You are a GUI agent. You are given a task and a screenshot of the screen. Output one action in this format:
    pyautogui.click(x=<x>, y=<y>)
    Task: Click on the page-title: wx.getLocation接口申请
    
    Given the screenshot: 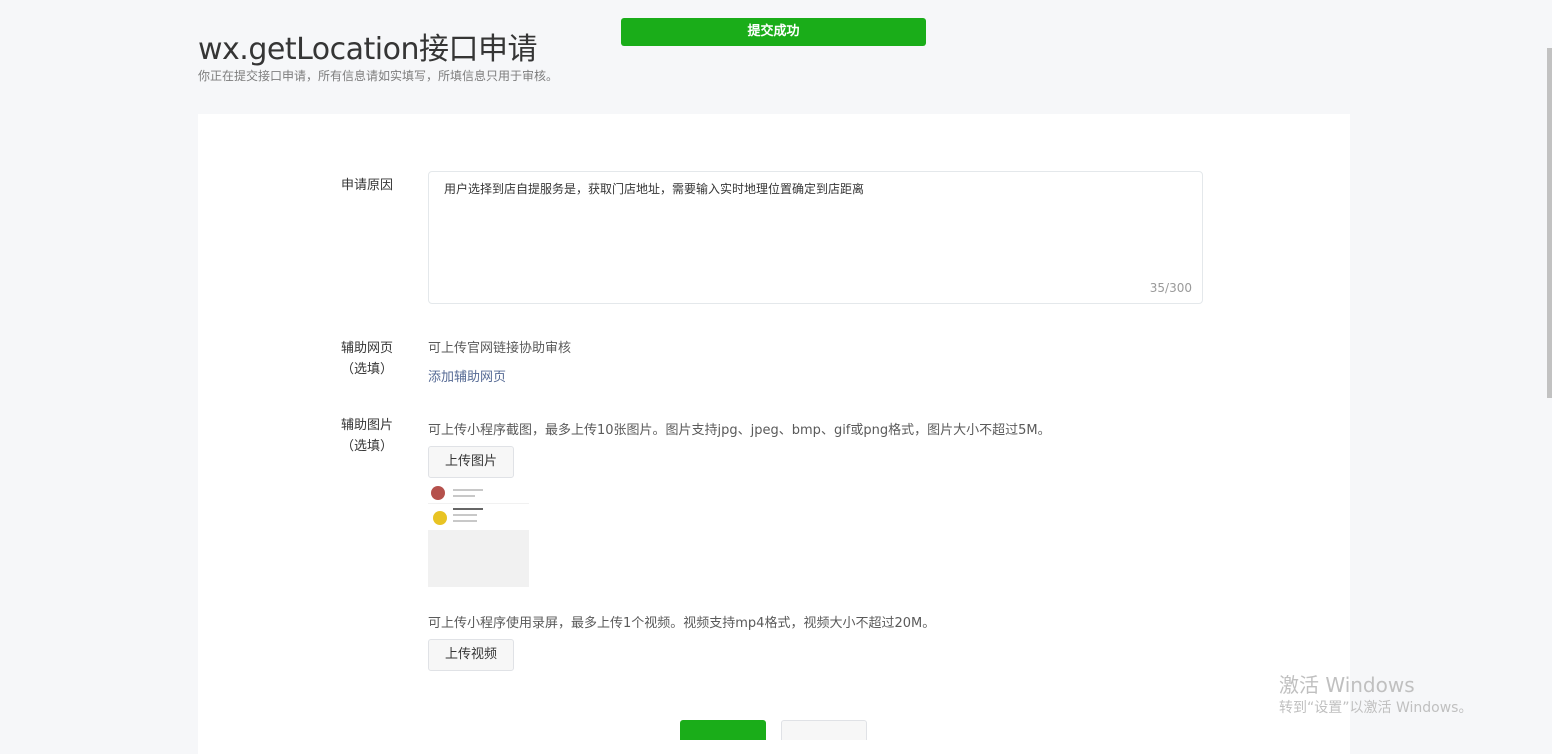 What is the action you would take?
    pyautogui.click(x=367, y=49)
    